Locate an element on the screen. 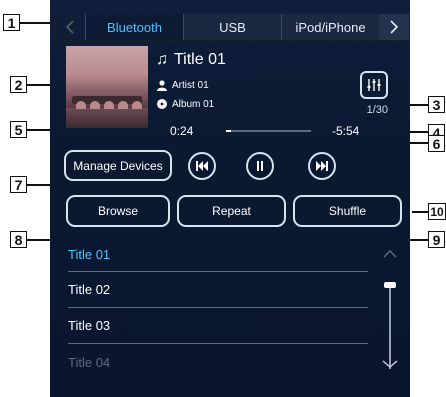 This screenshot has width=446, height=397. album-name: Album 01 is located at coordinates (193, 104).